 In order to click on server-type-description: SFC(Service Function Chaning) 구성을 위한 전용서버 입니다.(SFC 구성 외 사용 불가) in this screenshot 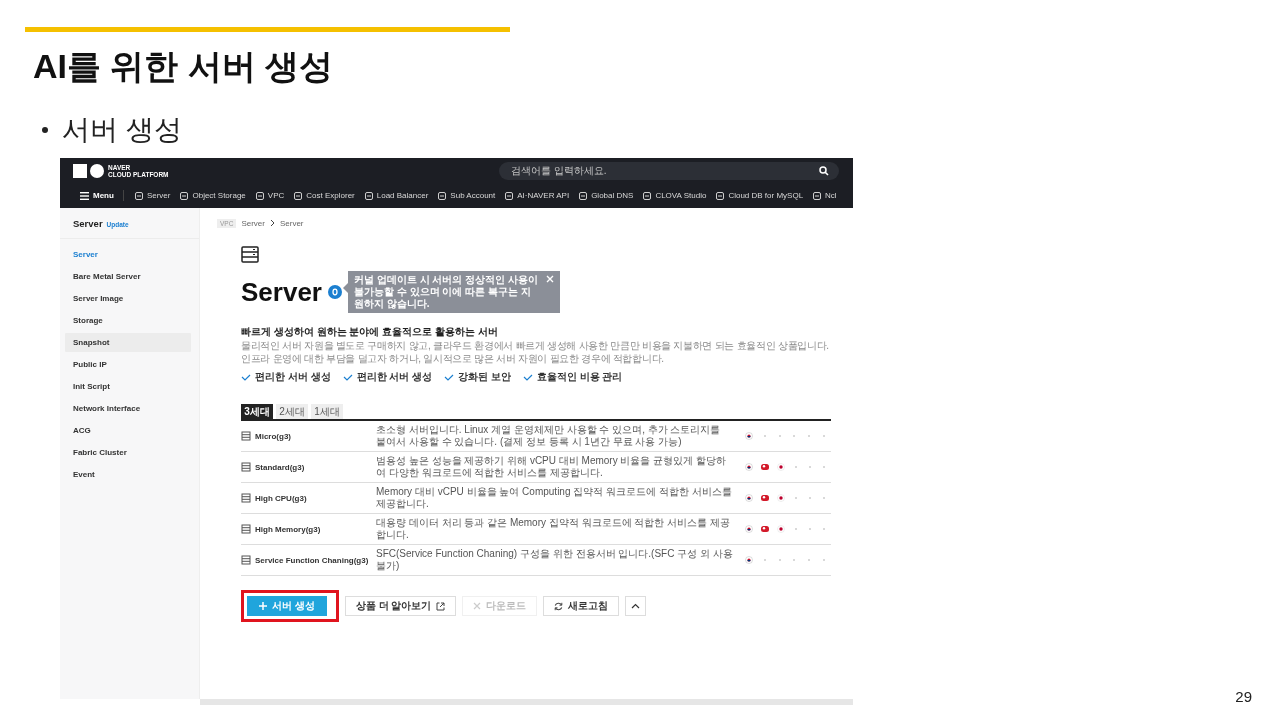, I will do `click(554, 560)`.